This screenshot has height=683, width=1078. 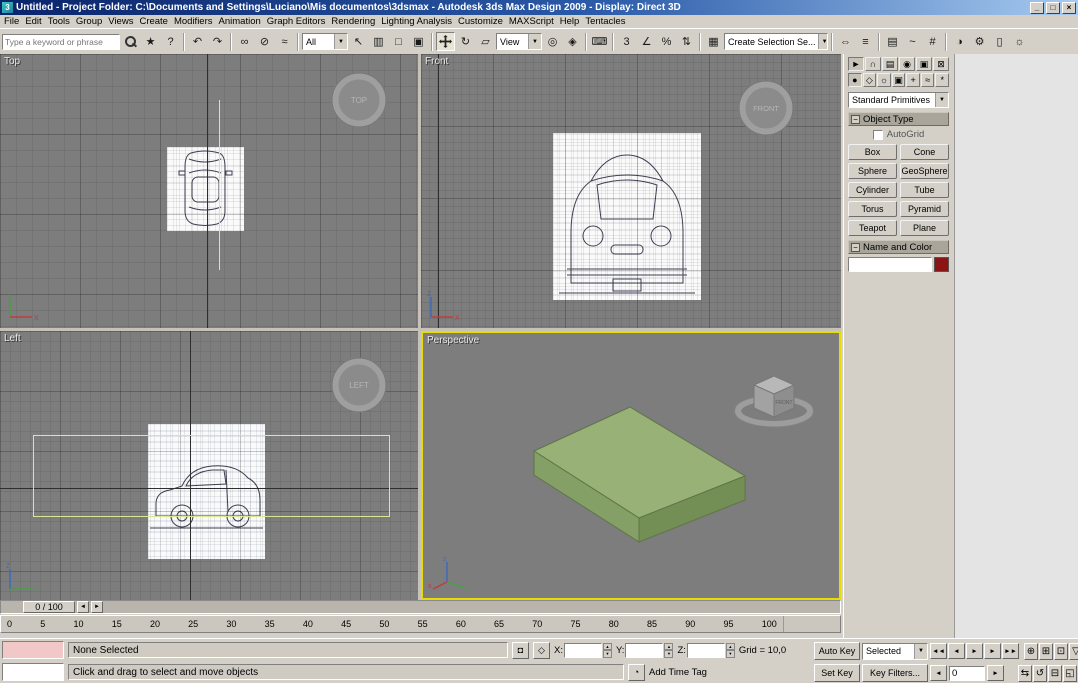 What do you see at coordinates (872, 190) in the screenshot?
I see `primitive-button: Cylinder` at bounding box center [872, 190].